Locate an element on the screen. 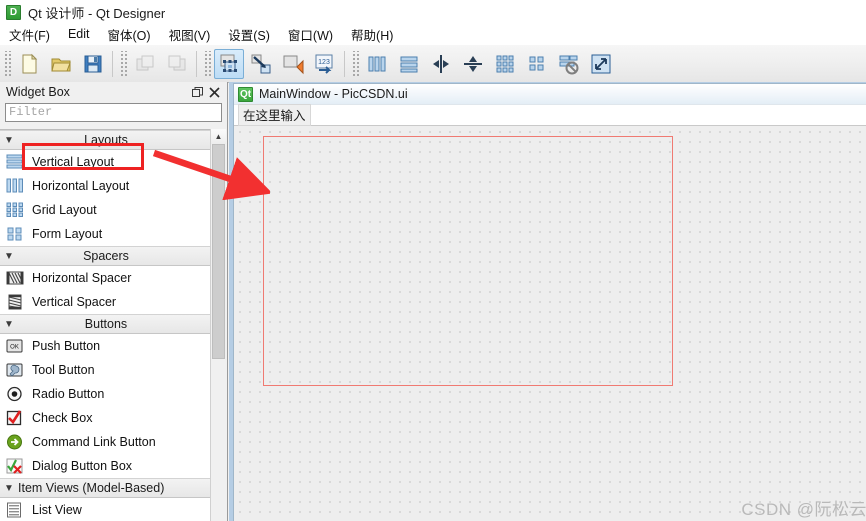 This screenshot has width=866, height=521. form-menubar: 在这里输入 is located at coordinates (550, 115).